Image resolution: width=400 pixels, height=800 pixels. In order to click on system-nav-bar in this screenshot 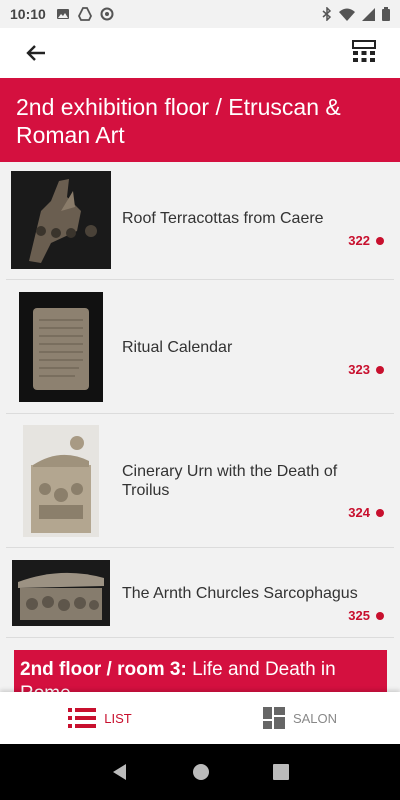, I will do `click(200, 772)`.